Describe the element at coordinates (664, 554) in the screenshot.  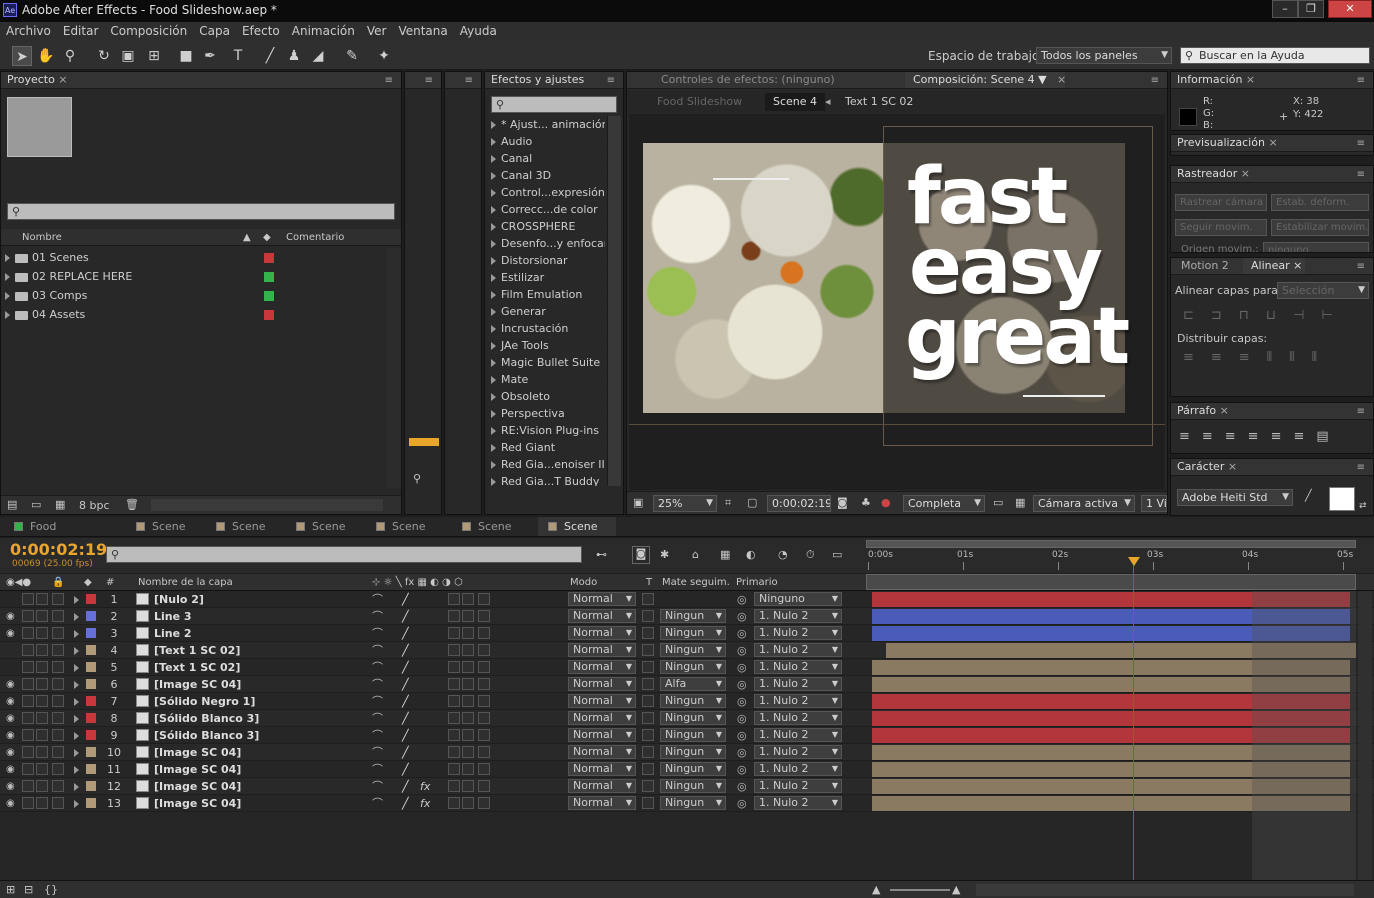
I see `draft-3d-icon: ✱` at that location.